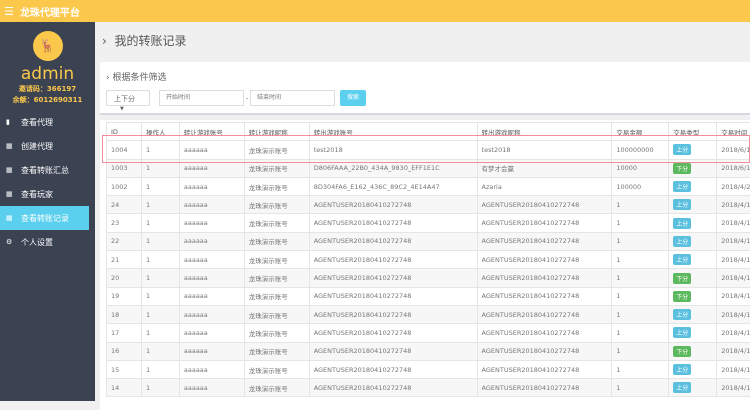  What do you see at coordinates (11, 146) in the screenshot?
I see `table-icon: ▦` at bounding box center [11, 146].